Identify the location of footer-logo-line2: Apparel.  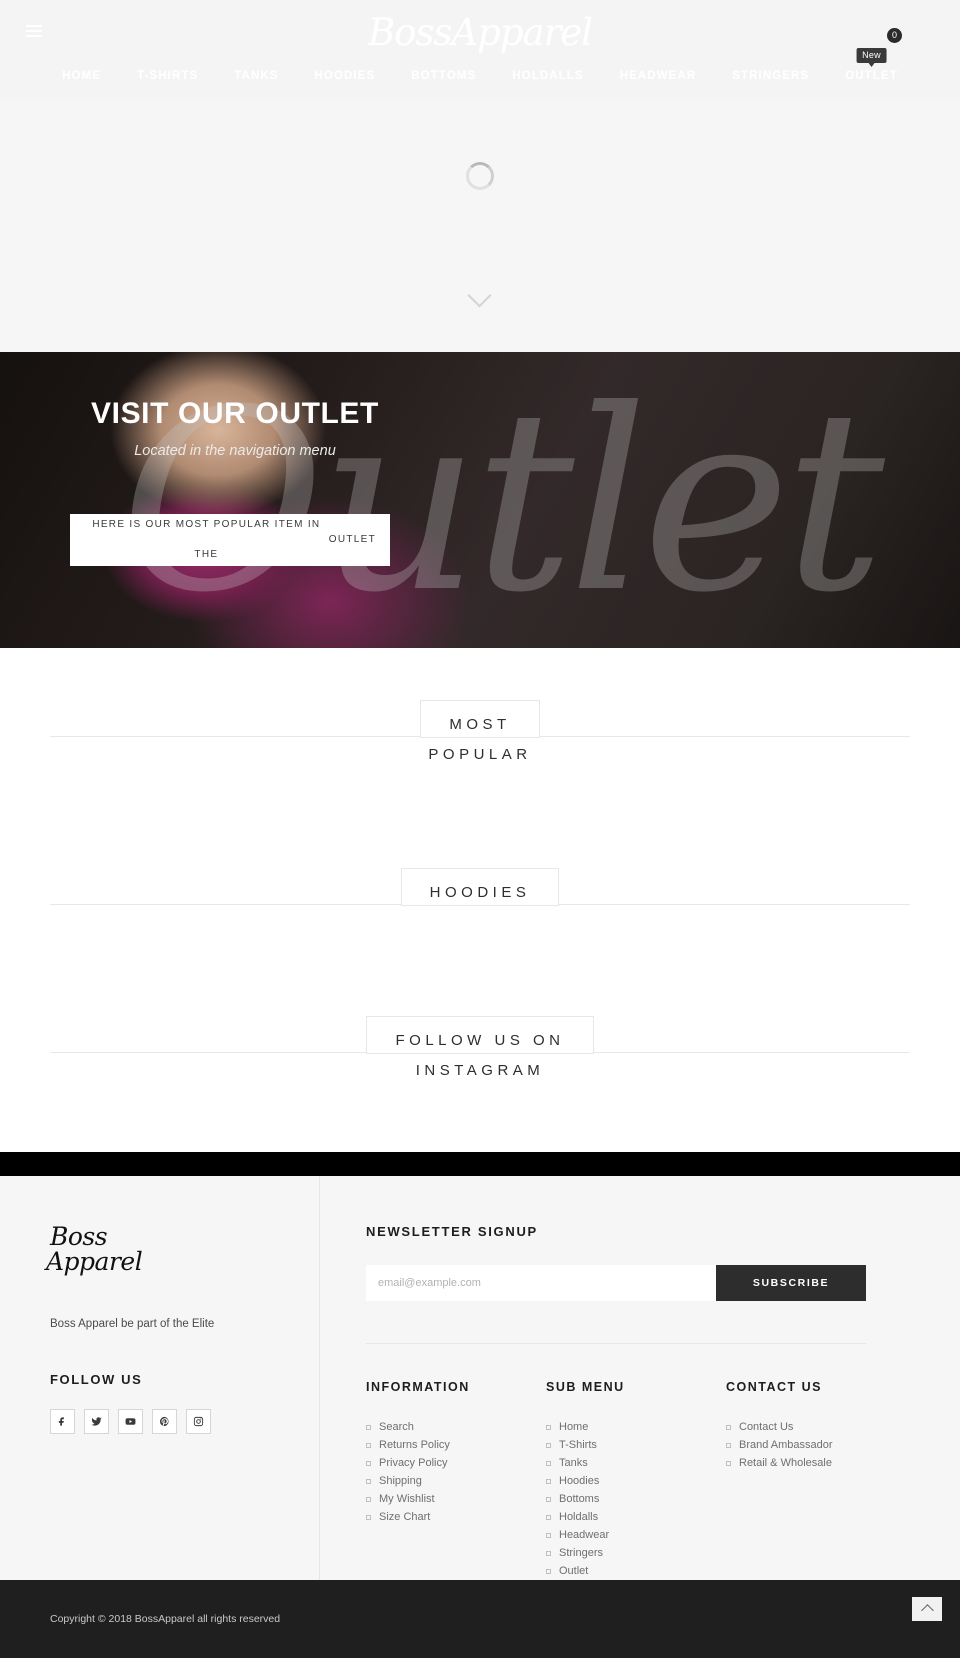
(94, 1261).